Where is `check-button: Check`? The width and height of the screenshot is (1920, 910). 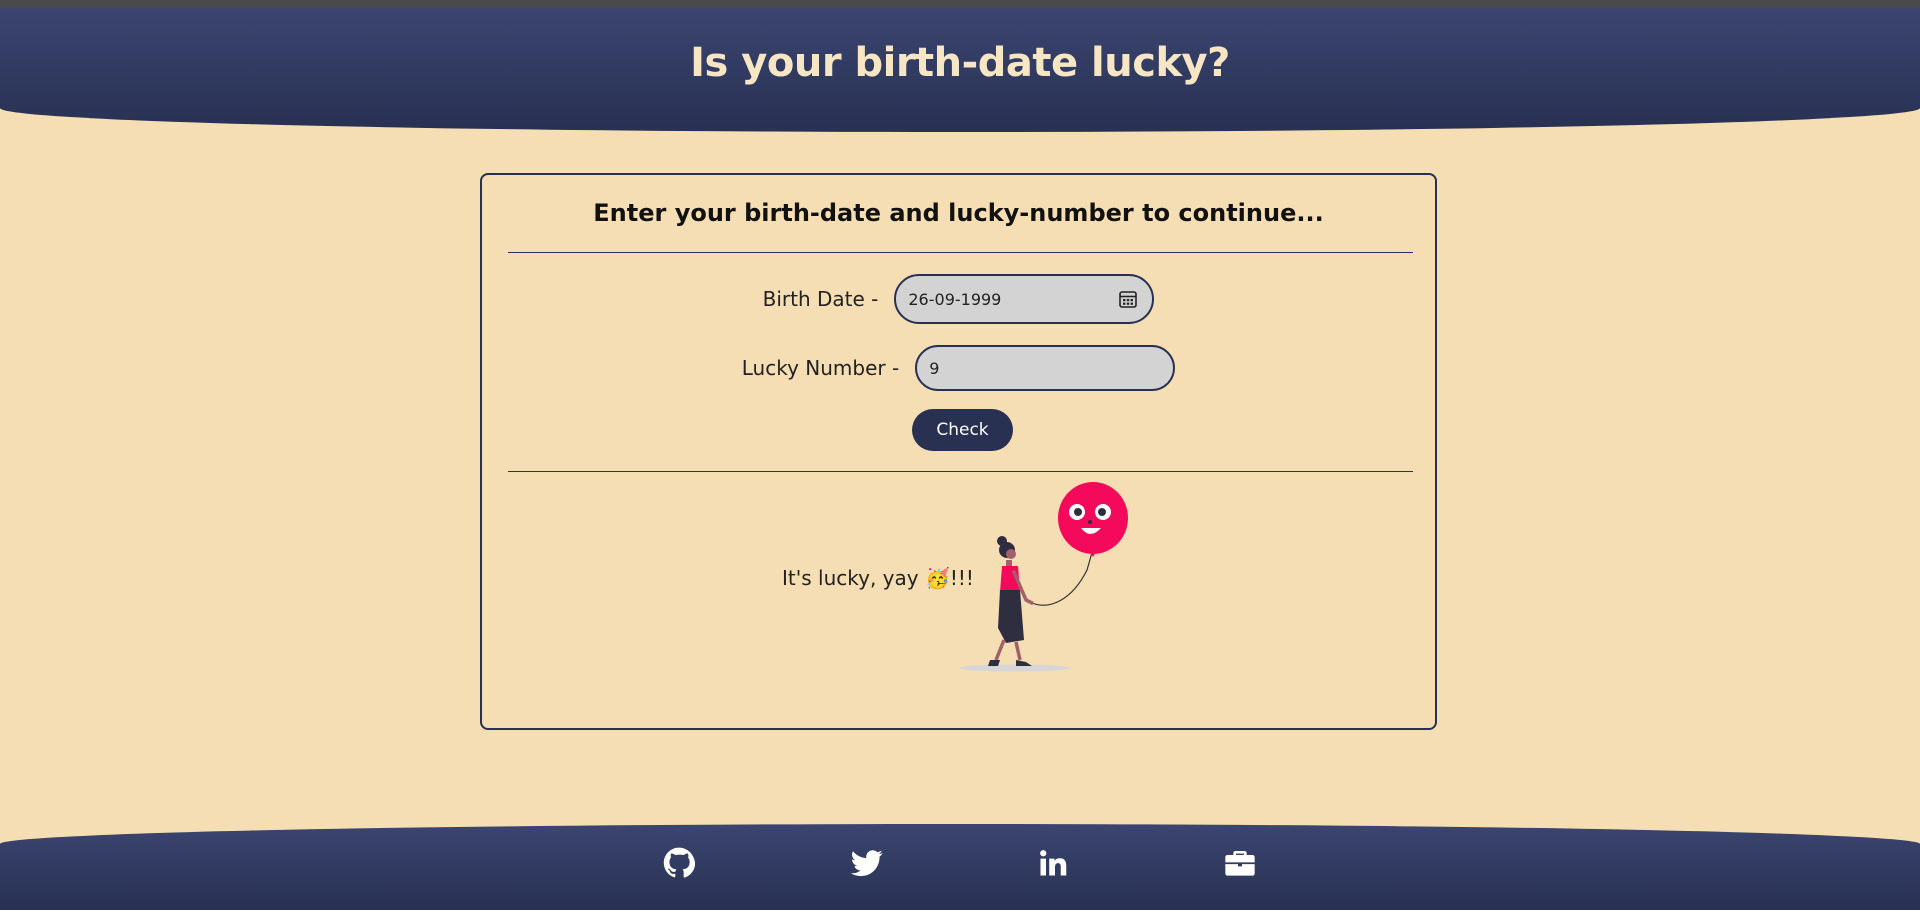 check-button: Check is located at coordinates (962, 430).